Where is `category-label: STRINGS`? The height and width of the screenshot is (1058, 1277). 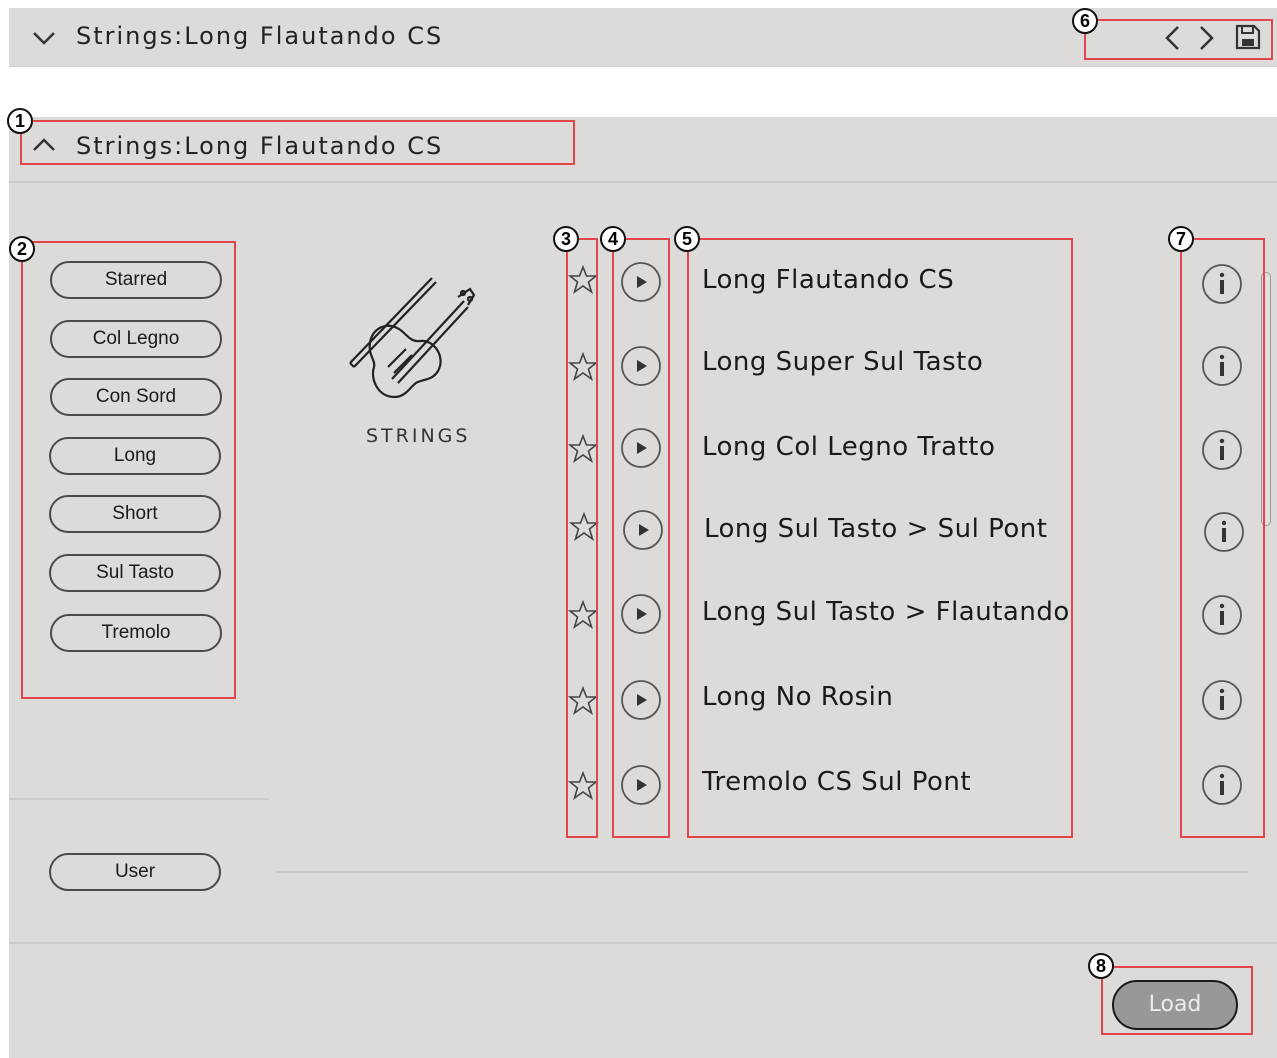
category-label: STRINGS is located at coordinates (418, 436).